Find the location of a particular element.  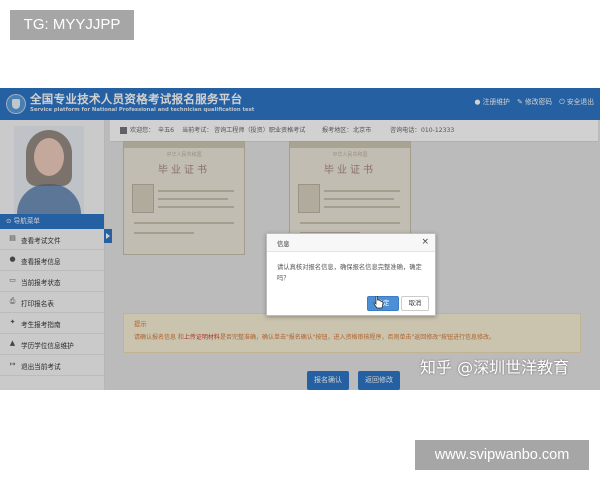

confirm-dialog: 信息 × 请认真核对报名信息，确保报名信息完整准确，确定吗？ 确定 取消 is located at coordinates (351, 274).